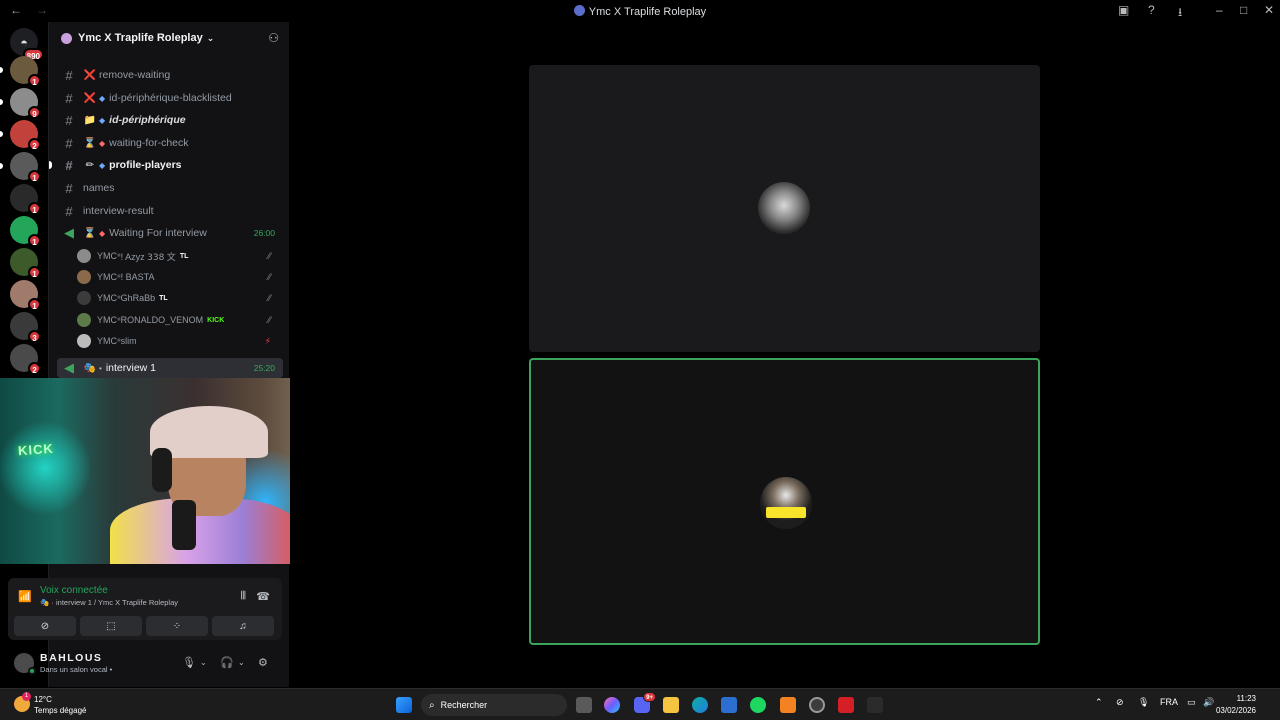  I want to click on activities-icon: ⁘, so click(177, 626).